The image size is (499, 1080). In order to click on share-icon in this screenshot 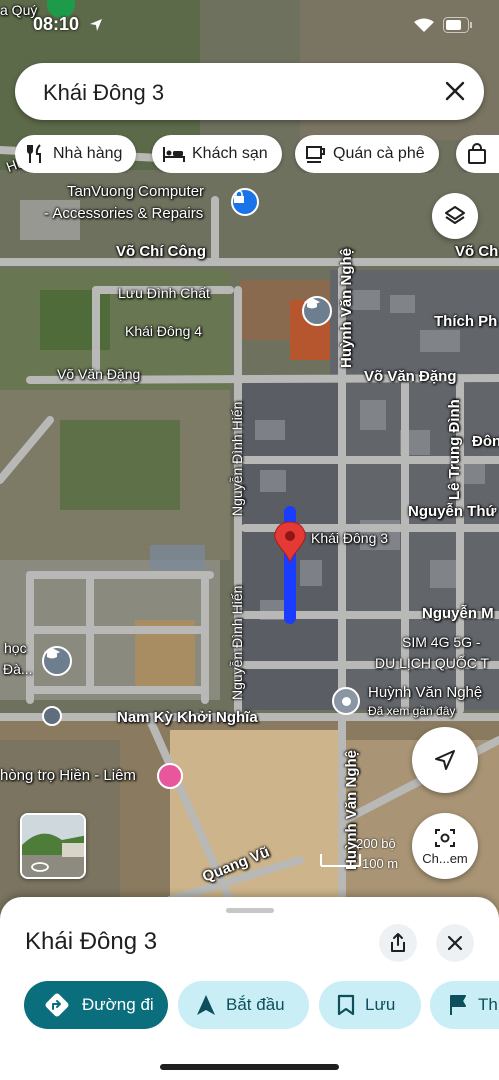, I will do `click(398, 942)`.